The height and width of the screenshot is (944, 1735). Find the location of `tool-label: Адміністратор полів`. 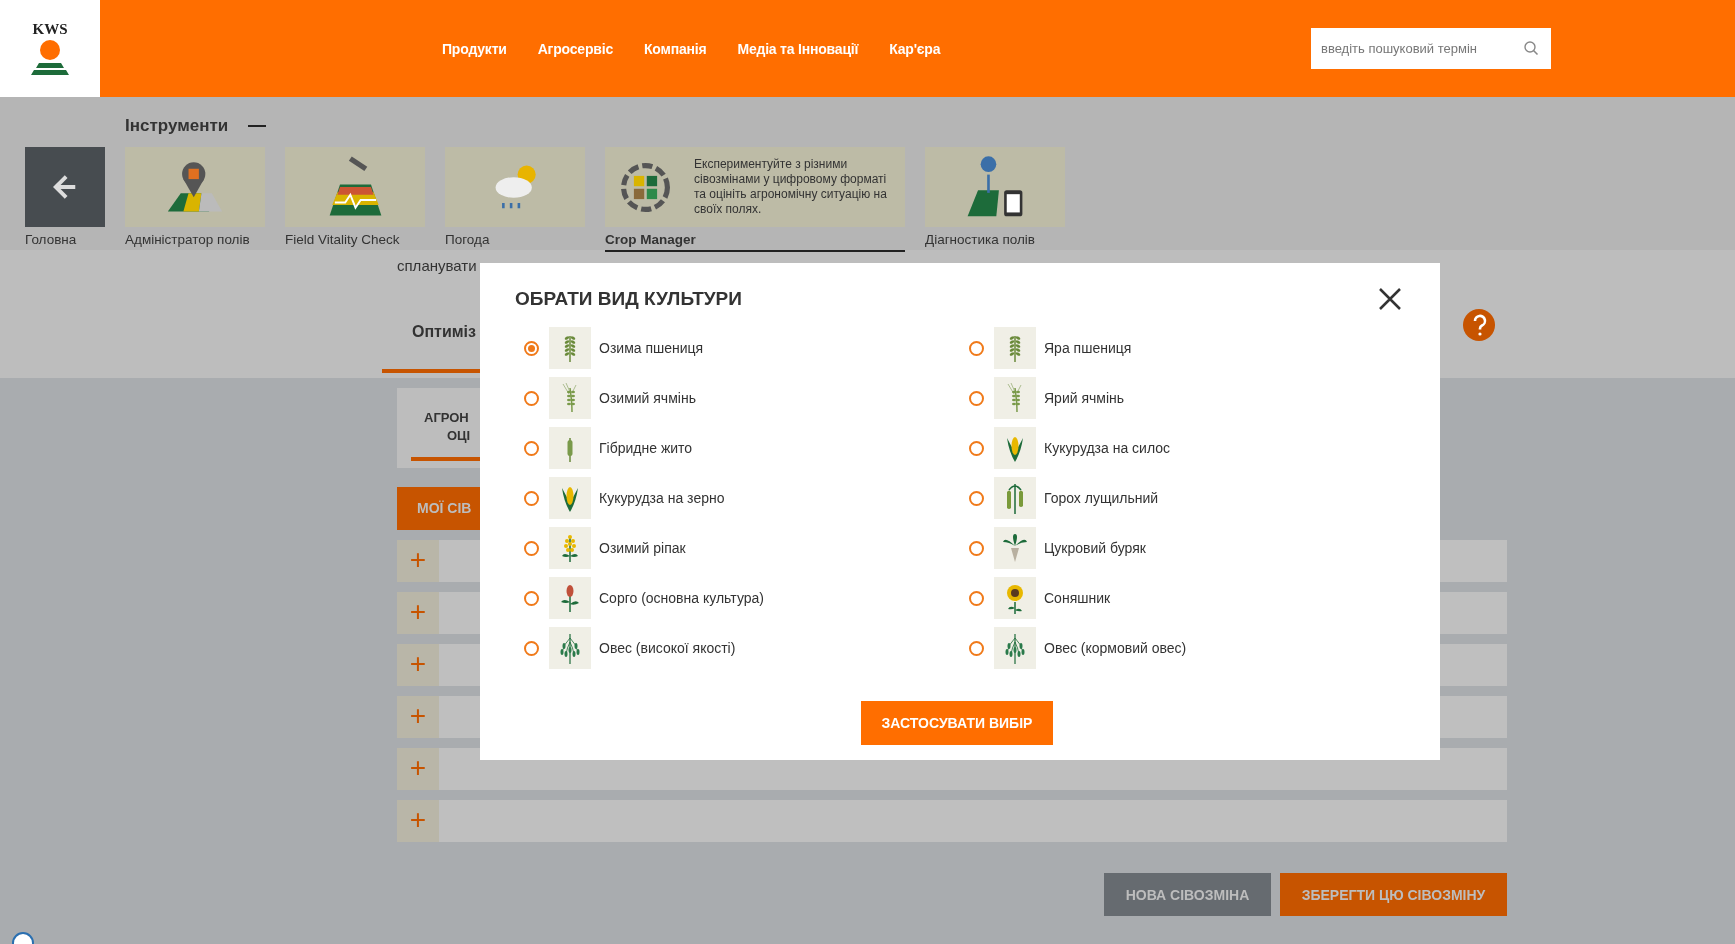

tool-label: Адміністратор полів is located at coordinates (195, 240).